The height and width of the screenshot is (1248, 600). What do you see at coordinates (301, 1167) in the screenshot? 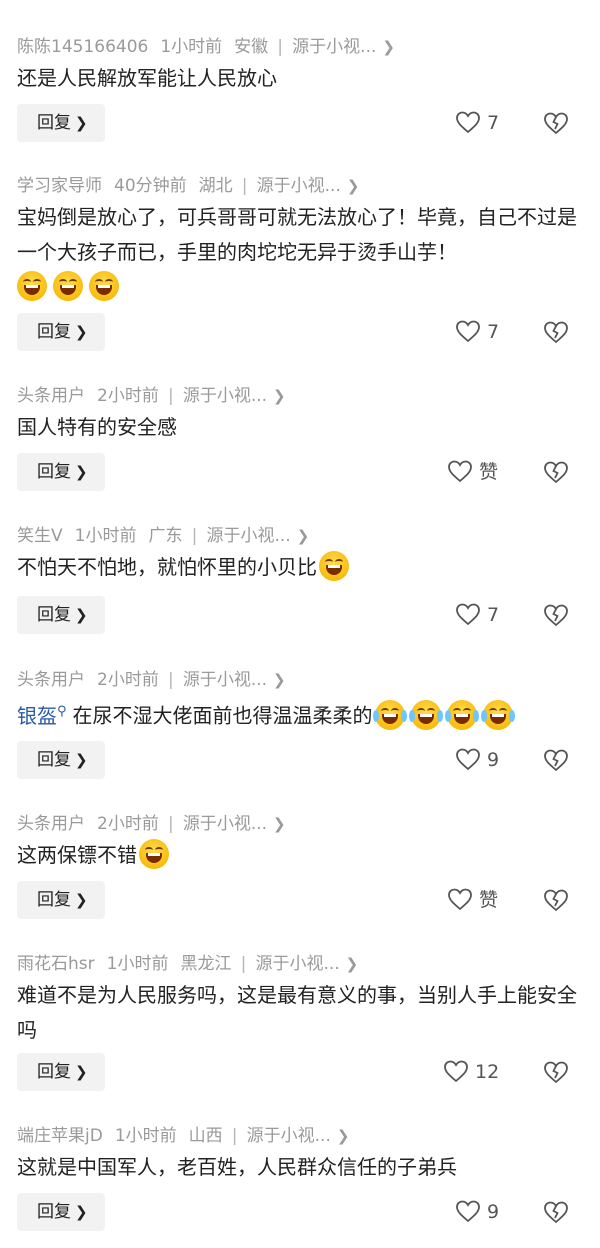
I see `comment-text: 这就是中国军人，老百姓，人民群众信任的子弟兵` at bounding box center [301, 1167].